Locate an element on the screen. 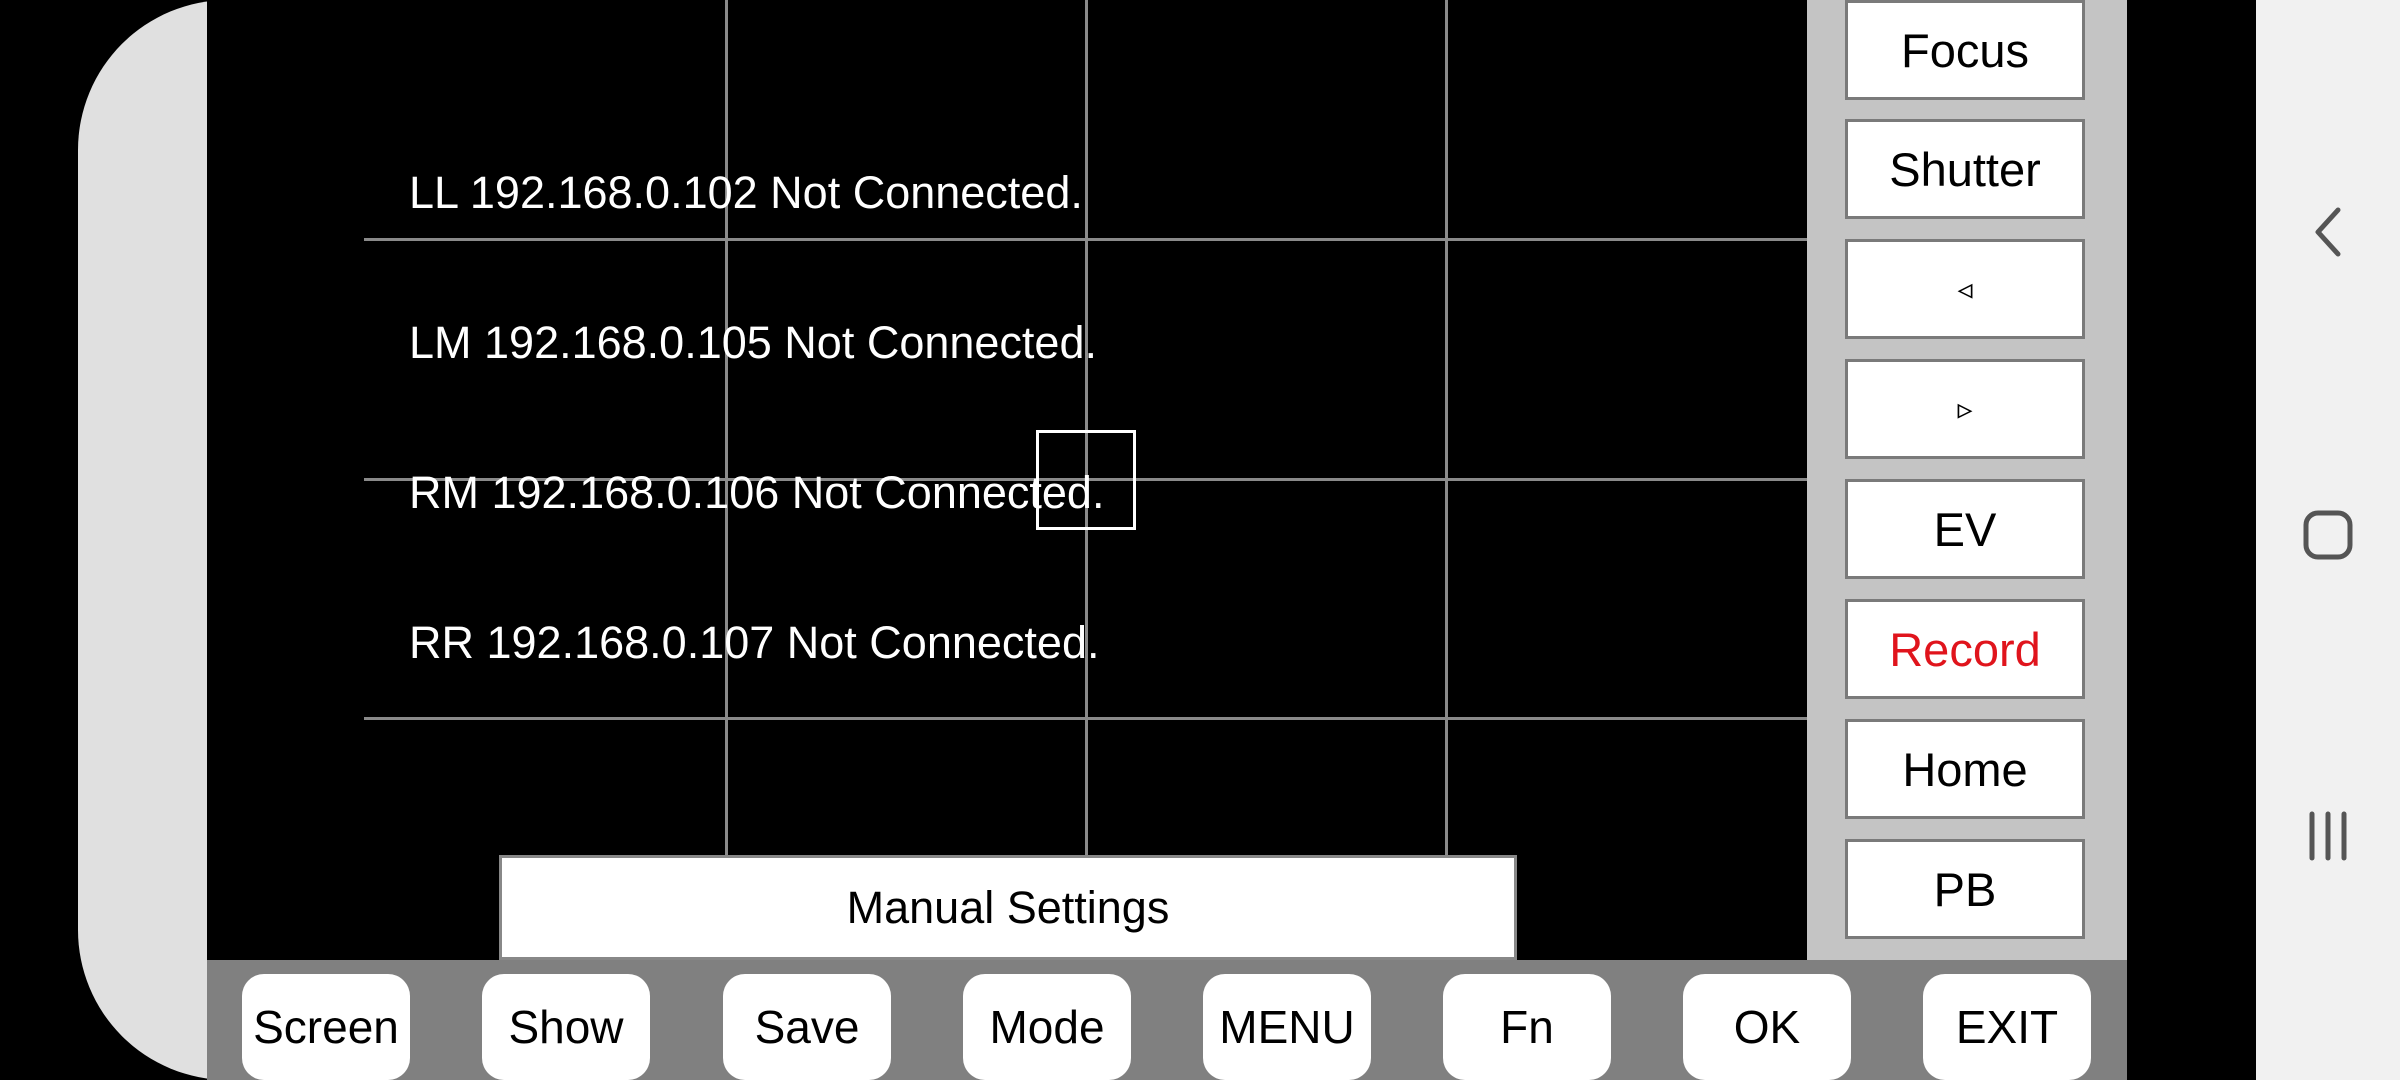 This screenshot has height=1080, width=2400. save-button: Save is located at coordinates (807, 1027).